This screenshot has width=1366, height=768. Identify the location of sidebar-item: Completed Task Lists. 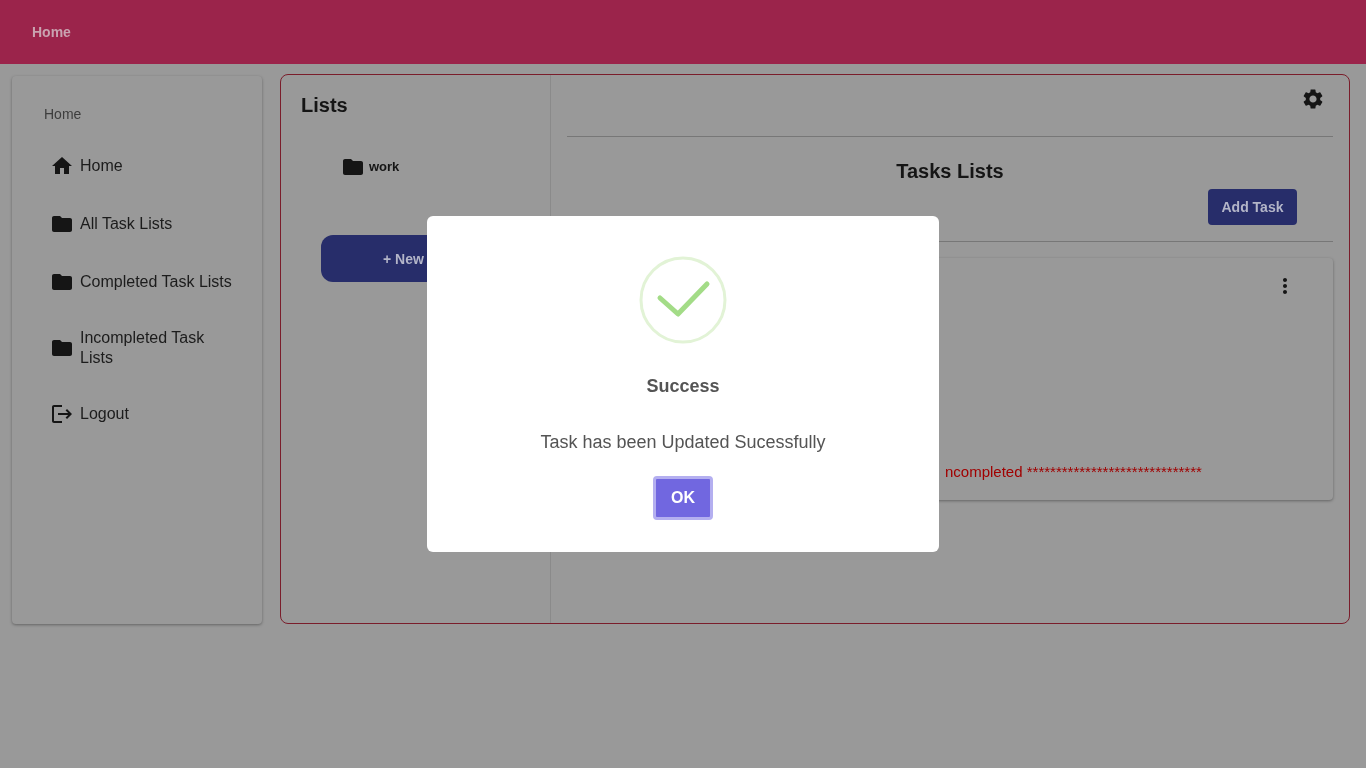
(139, 282).